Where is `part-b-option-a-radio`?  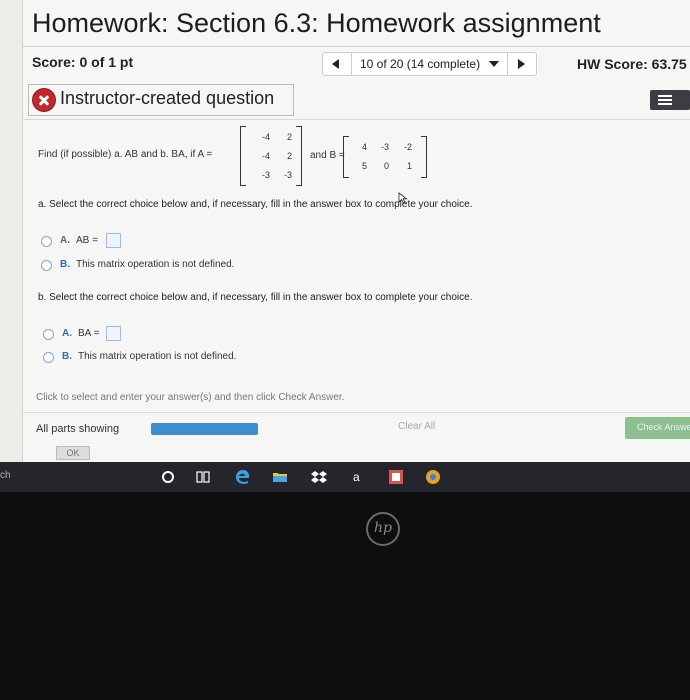 part-b-option-a-radio is located at coordinates (48, 334).